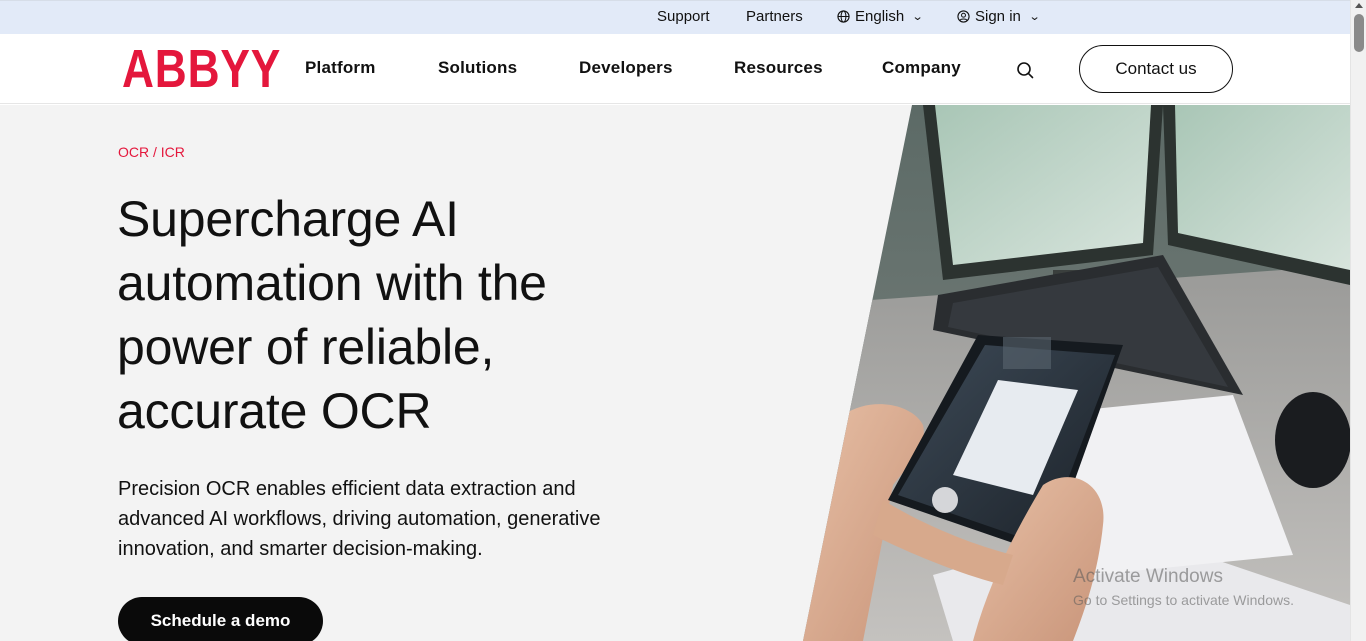 The width and height of the screenshot is (1366, 641). I want to click on watermark-title: Activate Windows, so click(1148, 576).